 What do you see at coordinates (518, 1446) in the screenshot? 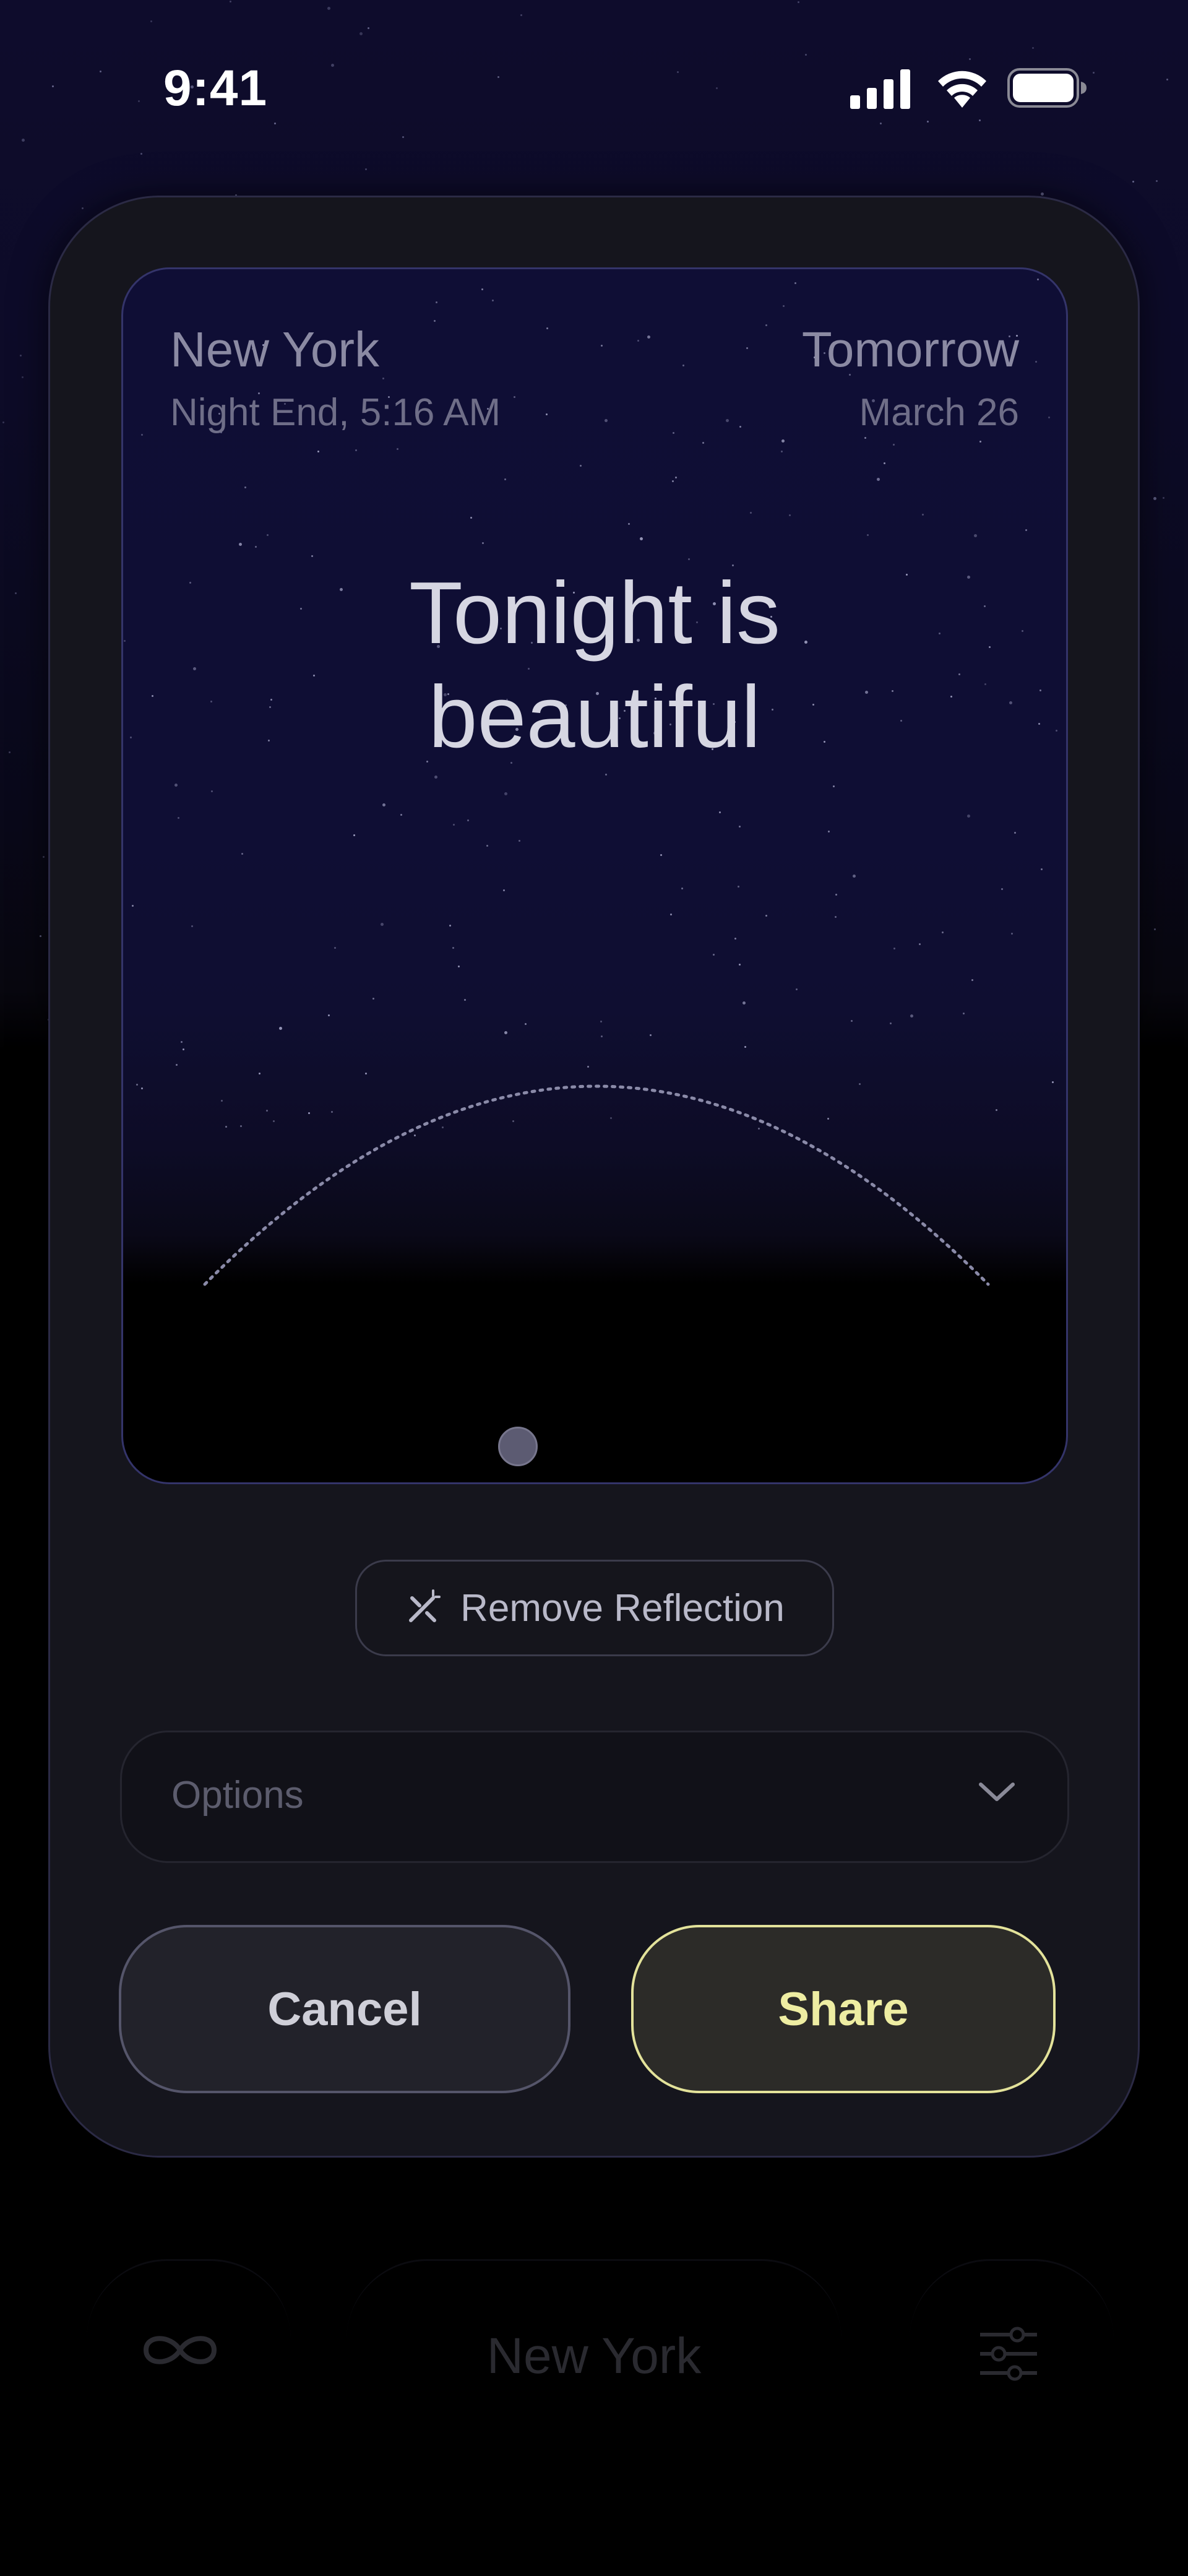
I see `sun-position-marker` at bounding box center [518, 1446].